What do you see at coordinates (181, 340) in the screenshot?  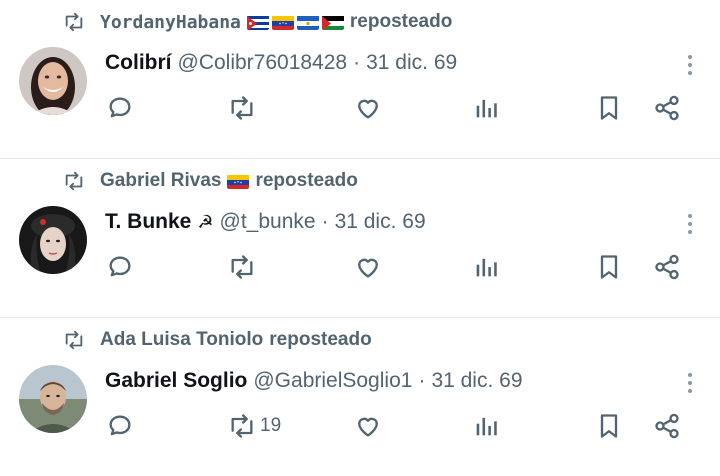 I see `reposter-name: Ada Luisa Toniolo` at bounding box center [181, 340].